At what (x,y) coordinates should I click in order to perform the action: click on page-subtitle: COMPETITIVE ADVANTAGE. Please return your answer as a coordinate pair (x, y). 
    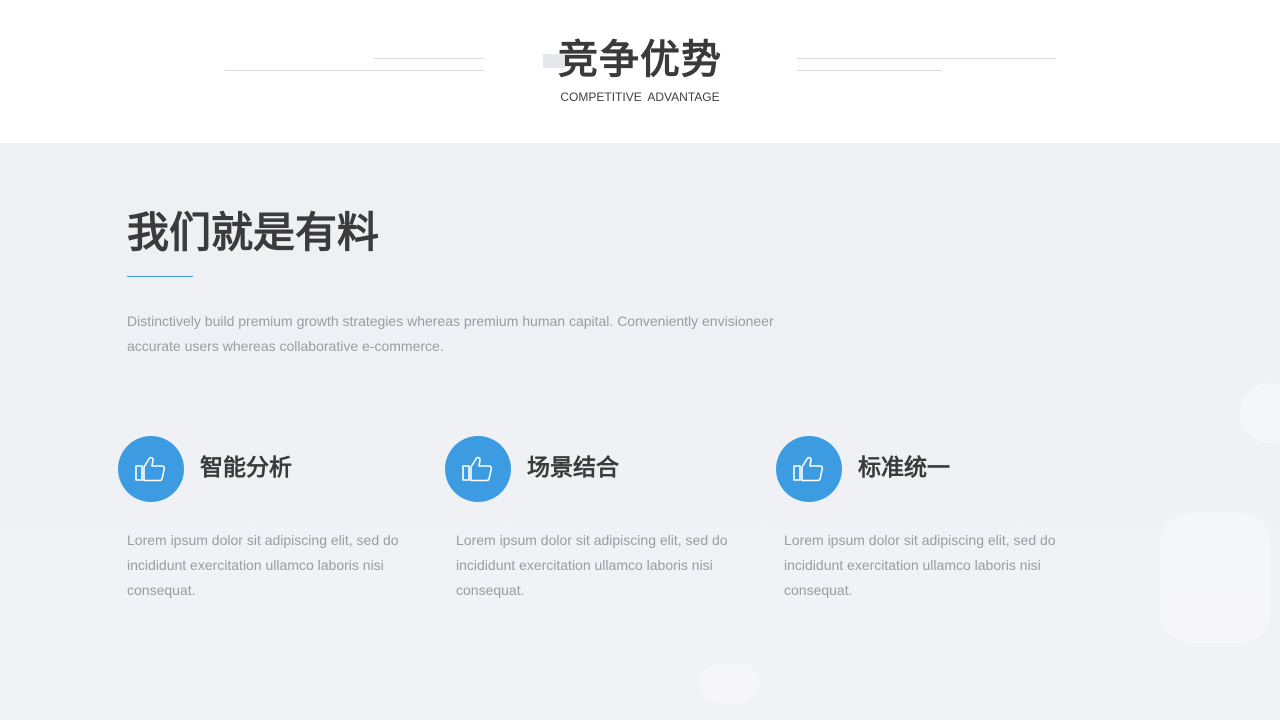
    Looking at the image, I should click on (640, 97).